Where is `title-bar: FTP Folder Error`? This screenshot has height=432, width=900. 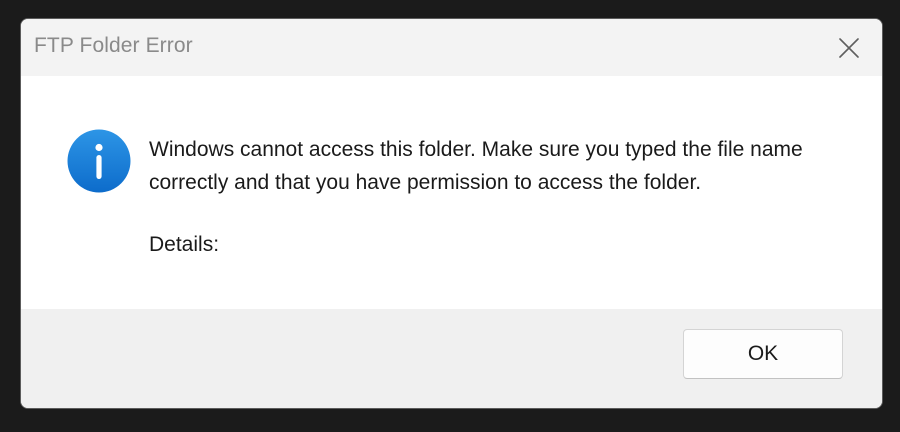 title-bar: FTP Folder Error is located at coordinates (451, 47).